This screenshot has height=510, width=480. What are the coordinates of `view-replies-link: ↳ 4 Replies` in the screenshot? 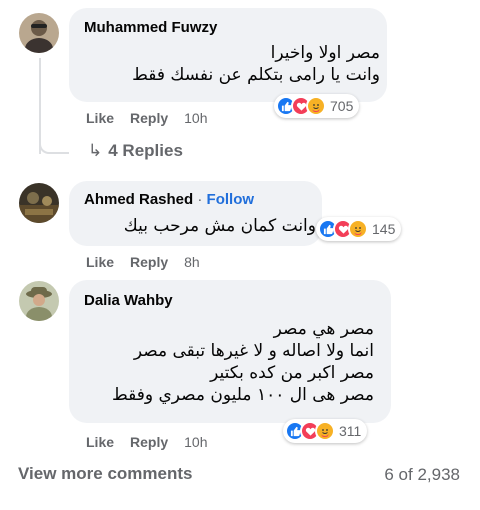 It's located at (135, 151).